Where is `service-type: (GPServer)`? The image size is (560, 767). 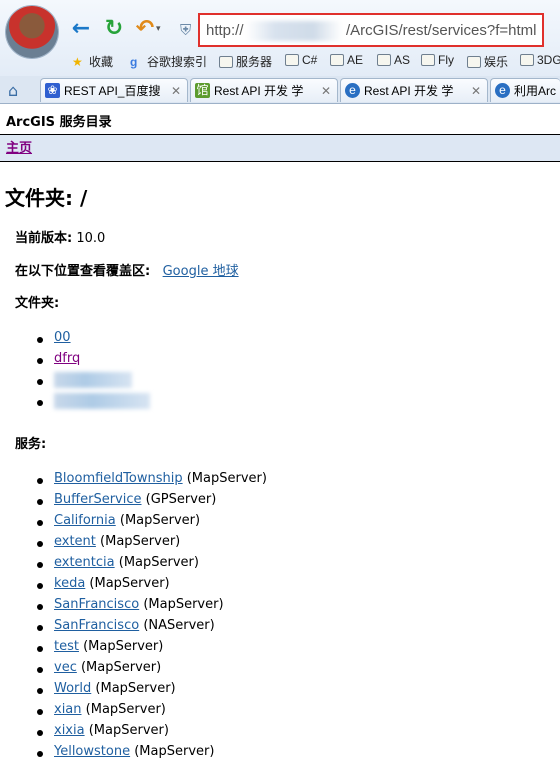 service-type: (GPServer) is located at coordinates (181, 499).